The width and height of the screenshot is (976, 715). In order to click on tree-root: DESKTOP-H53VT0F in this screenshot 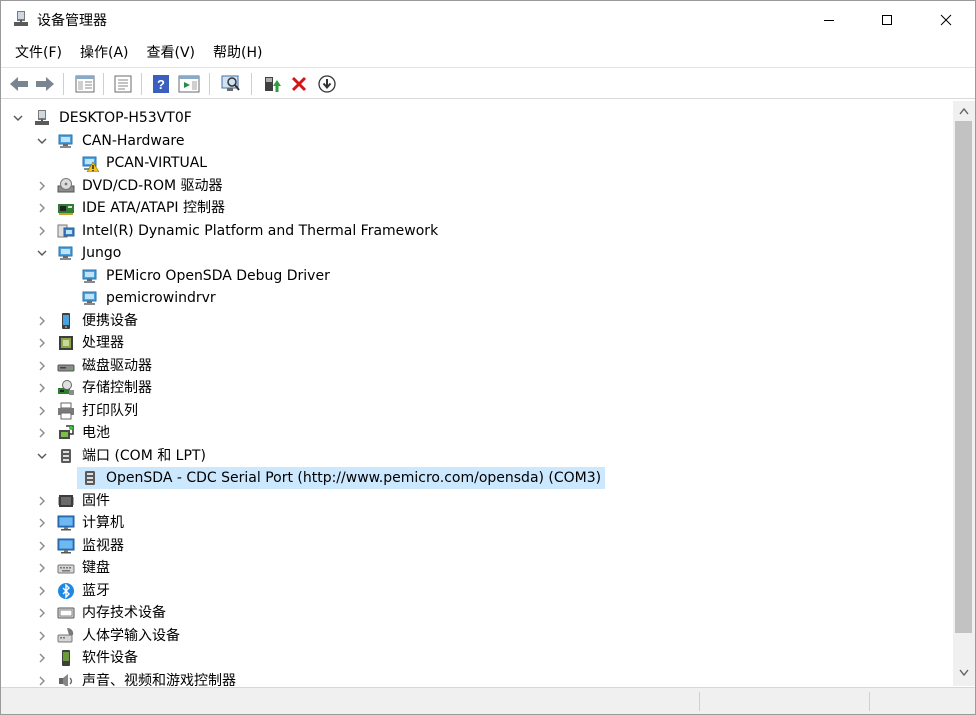, I will do `click(478, 118)`.